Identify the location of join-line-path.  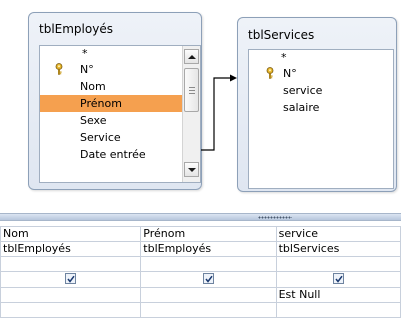
(215, 114).